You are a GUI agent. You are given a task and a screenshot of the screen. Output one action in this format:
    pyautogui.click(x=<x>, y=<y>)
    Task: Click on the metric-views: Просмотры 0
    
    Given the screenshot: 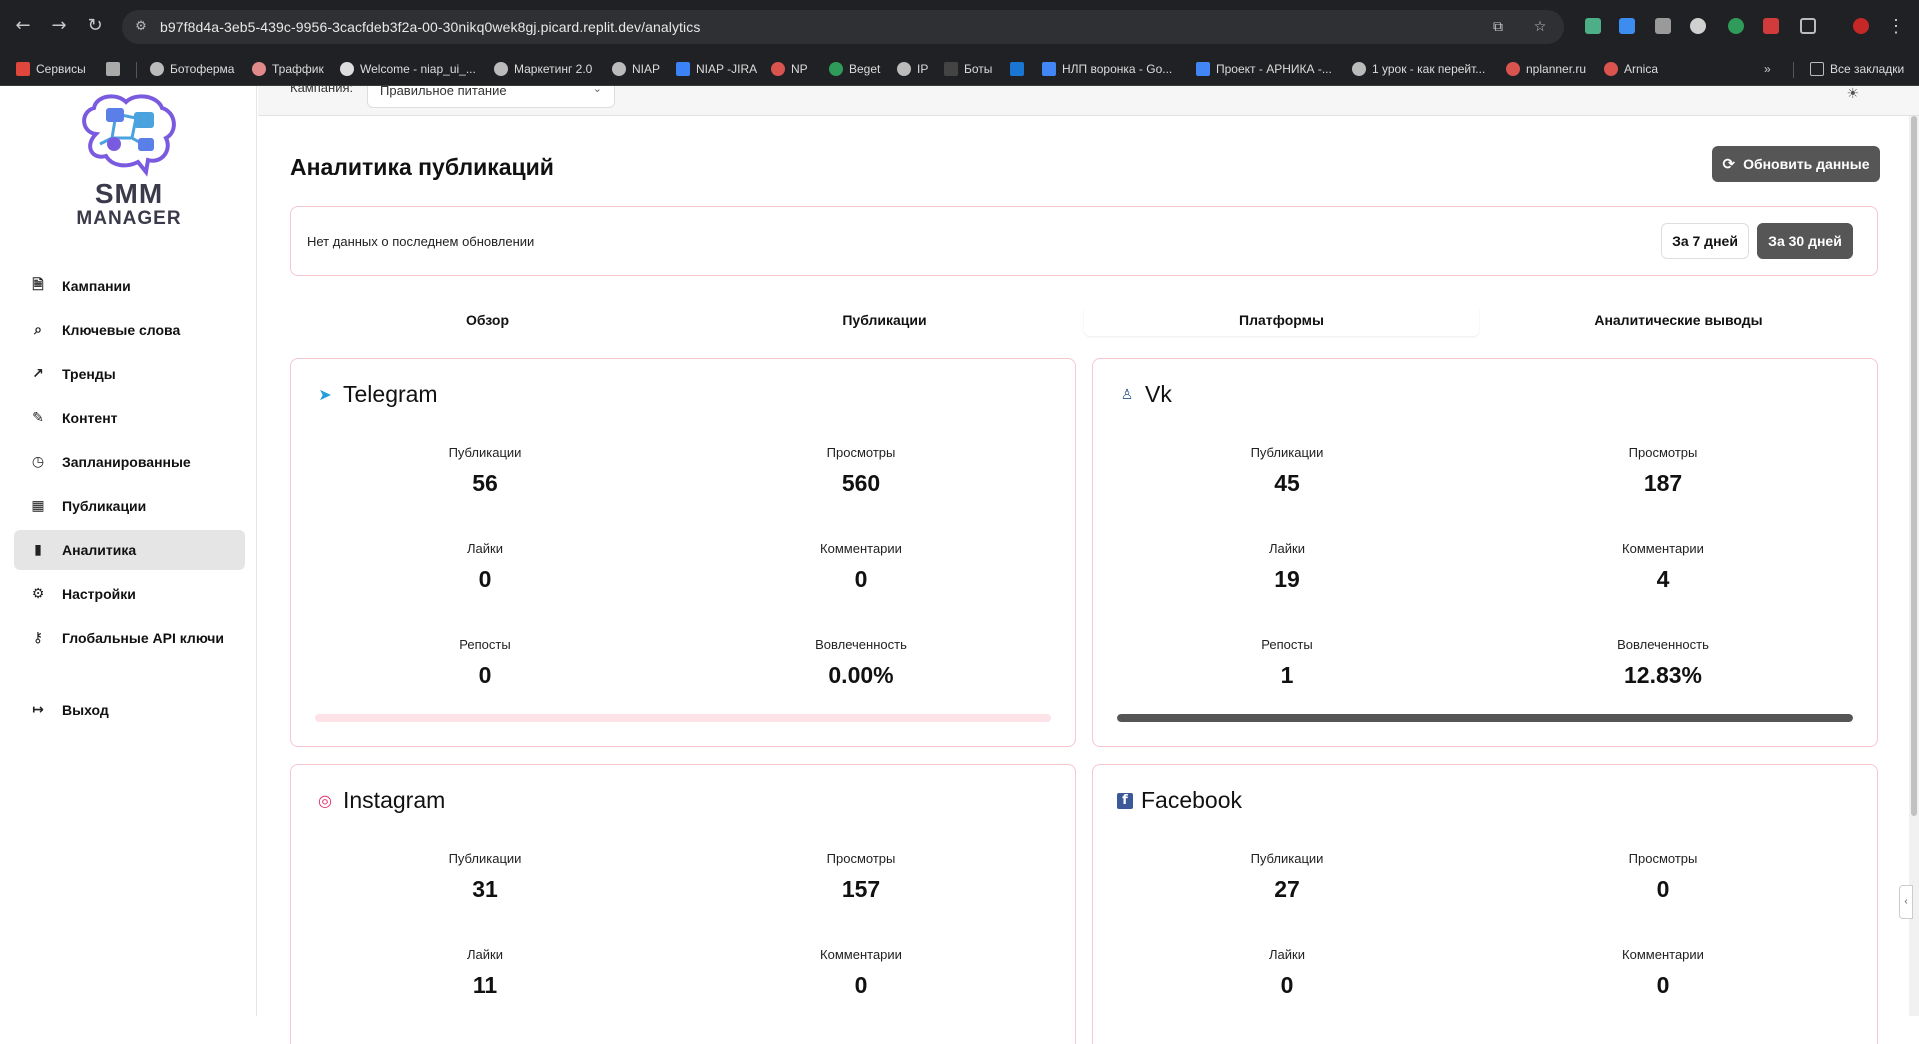 What is the action you would take?
    pyautogui.click(x=1663, y=876)
    